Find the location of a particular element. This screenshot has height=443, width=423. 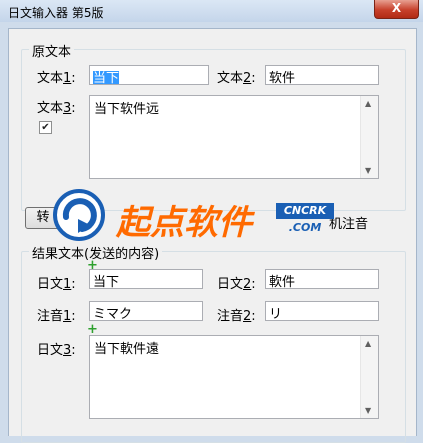

title-bar: 日文输入器 第5版 X is located at coordinates (211, 11).